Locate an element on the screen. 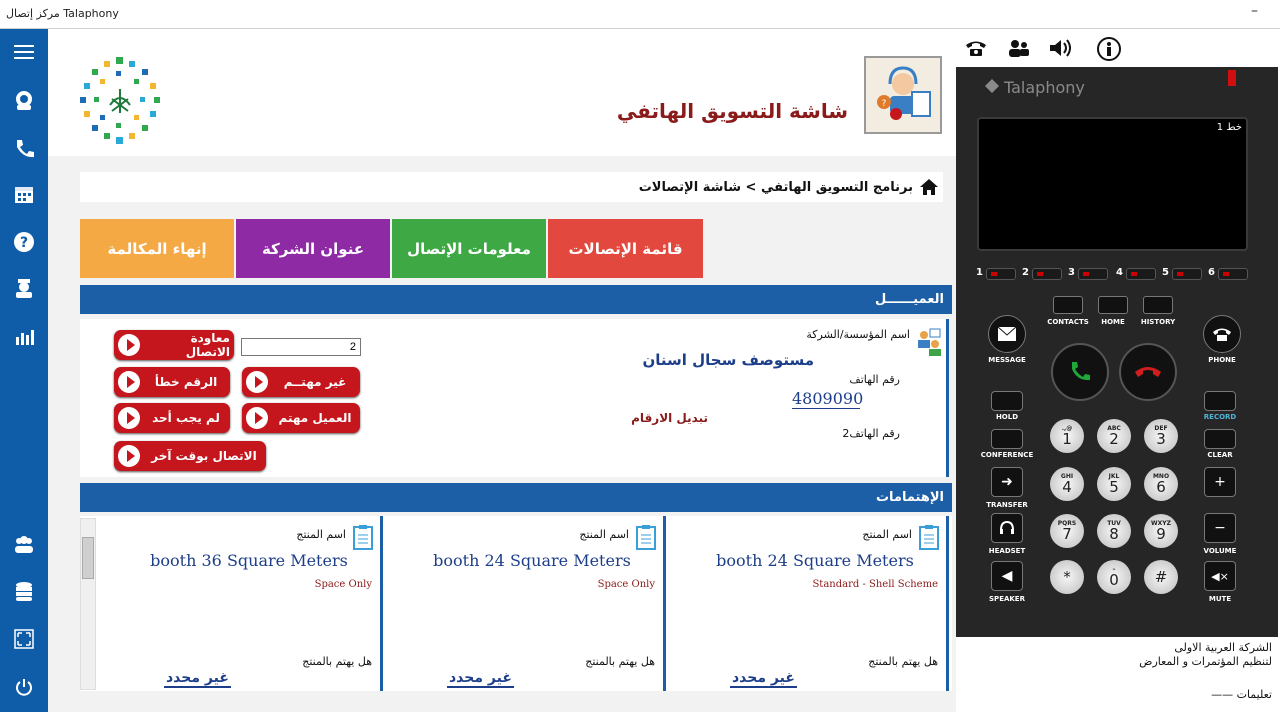 The height and width of the screenshot is (712, 1280). call-button is located at coordinates (1080, 372).